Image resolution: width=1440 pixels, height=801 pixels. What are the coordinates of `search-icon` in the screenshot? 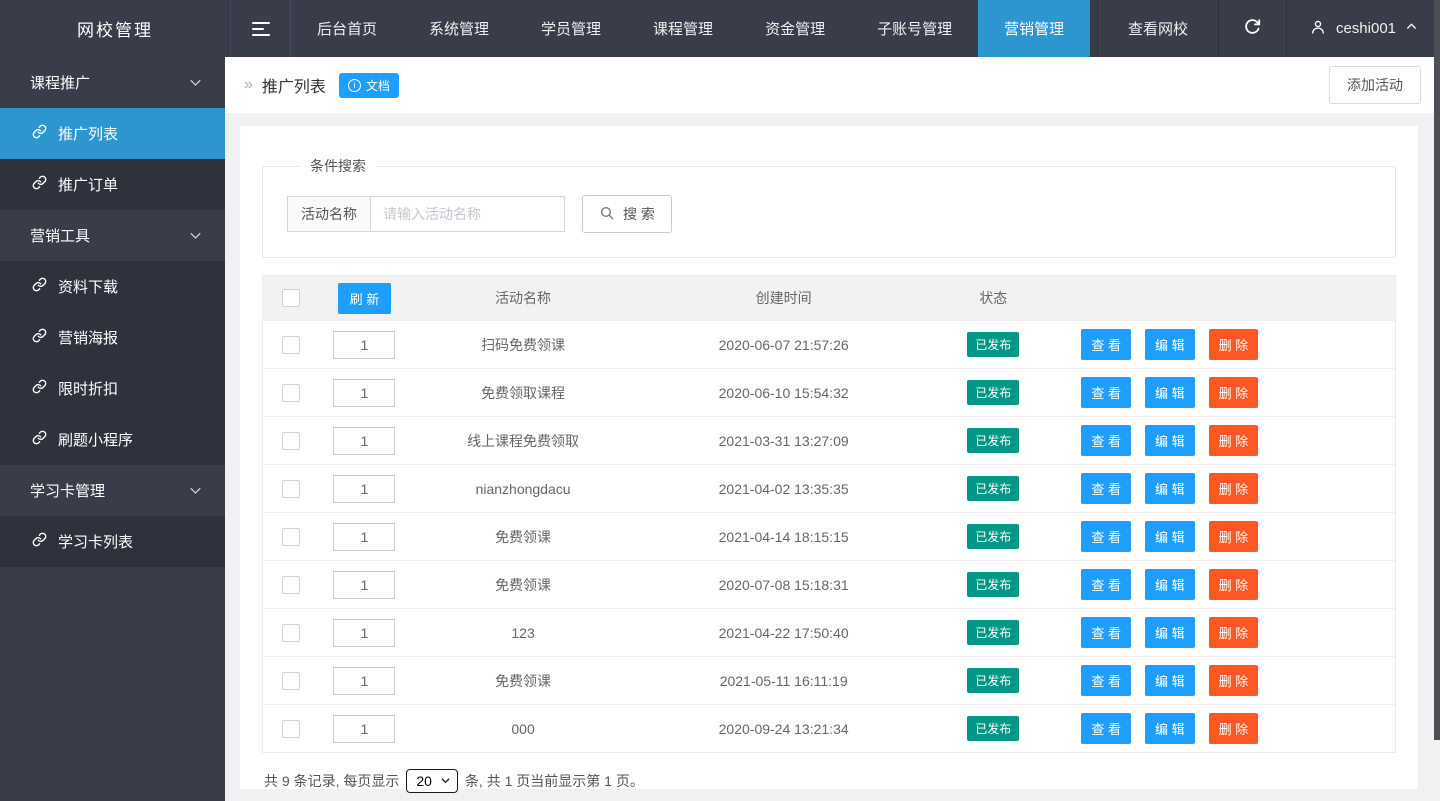 It's located at (607, 214).